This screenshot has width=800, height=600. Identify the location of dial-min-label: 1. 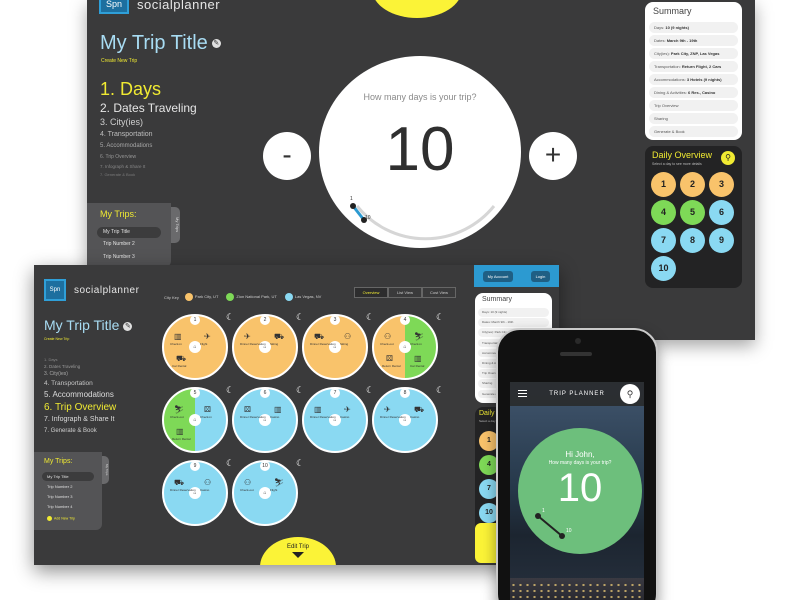
(351, 199).